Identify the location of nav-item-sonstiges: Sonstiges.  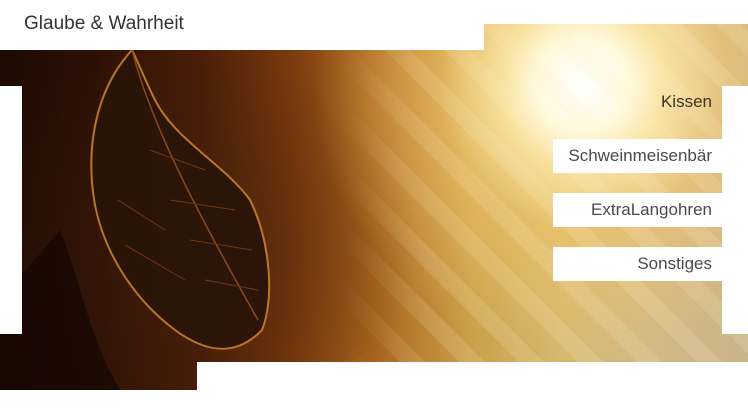
(637, 264).